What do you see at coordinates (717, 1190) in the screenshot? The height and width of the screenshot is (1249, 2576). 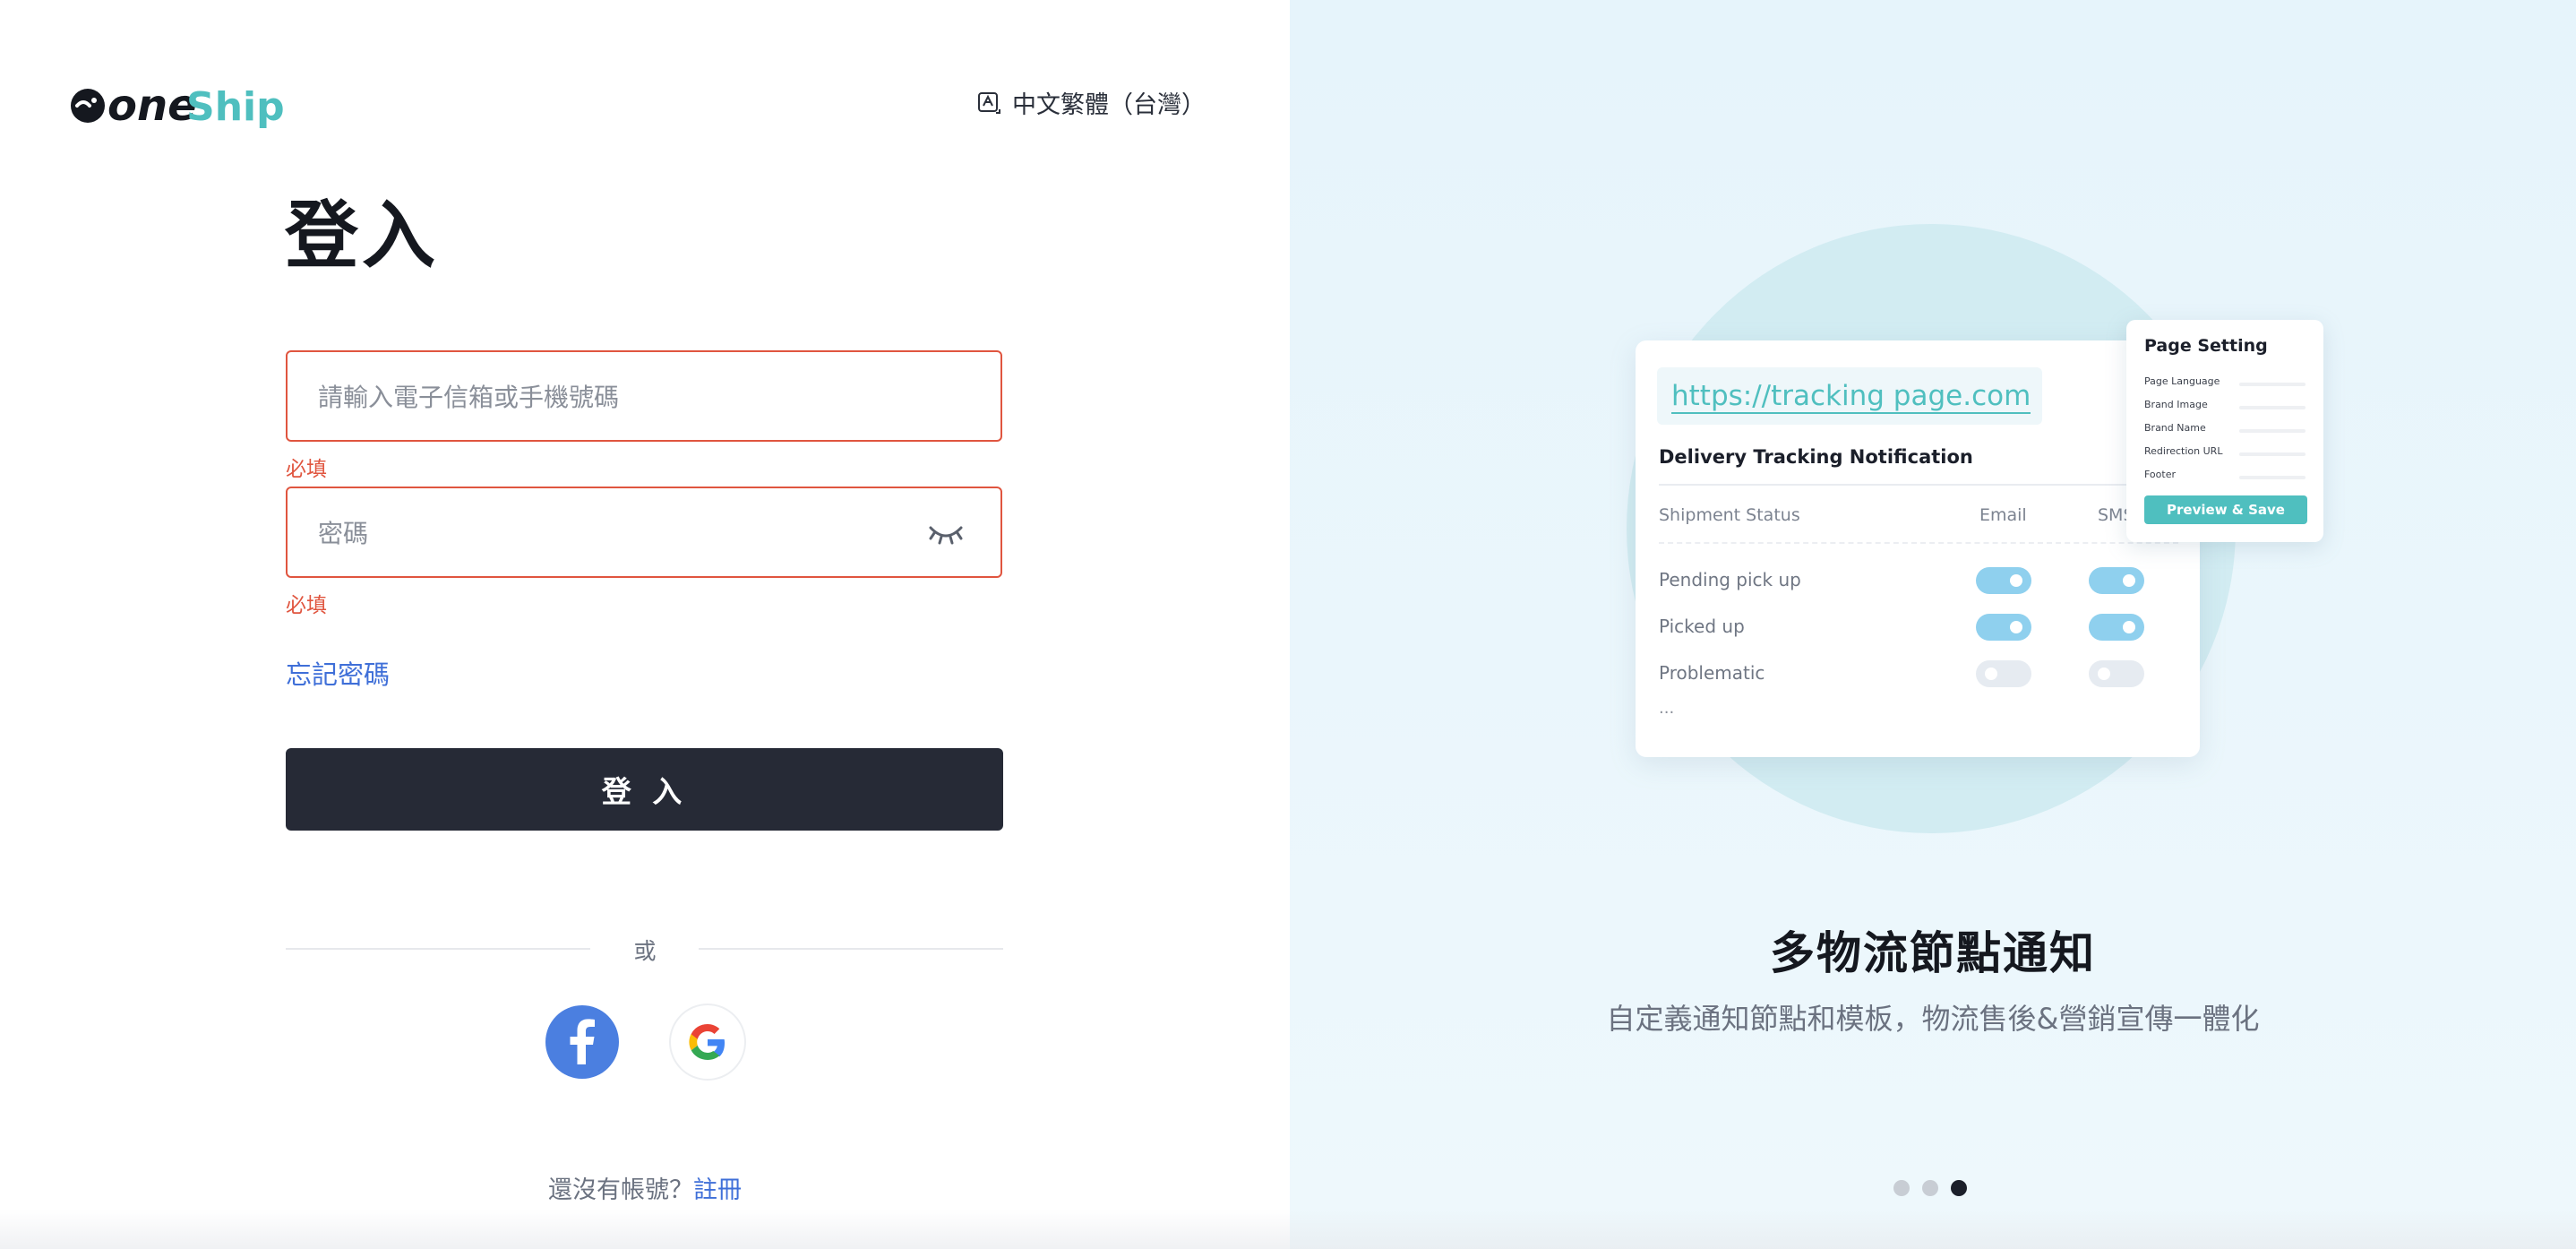 I see `signup-link: 註冊` at bounding box center [717, 1190].